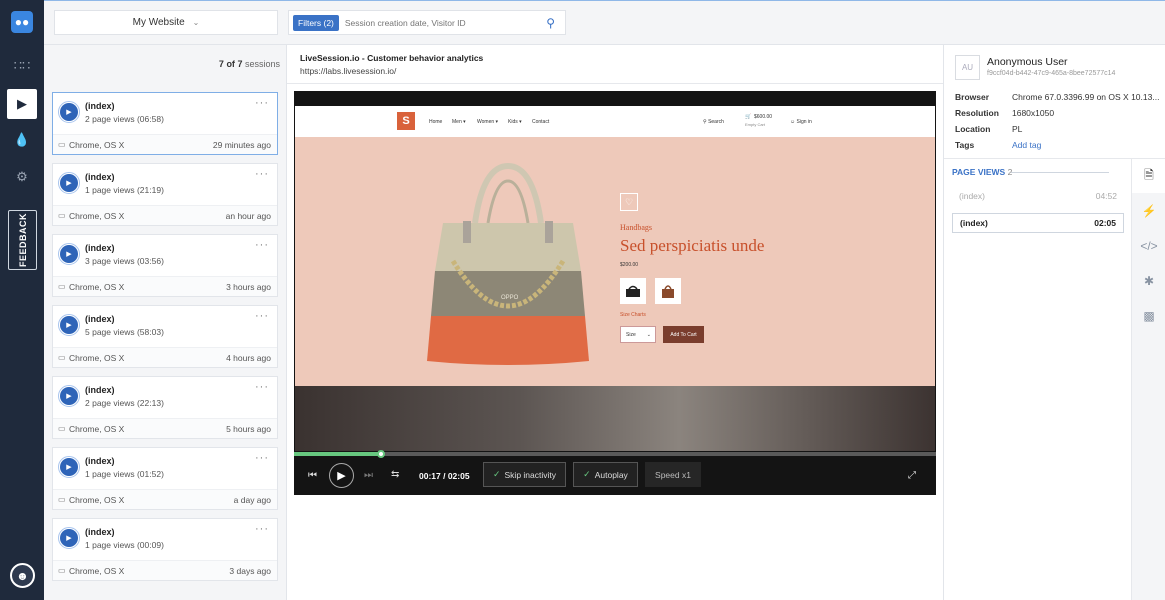 The height and width of the screenshot is (600, 1165). I want to click on website-label: My Website, so click(158, 22).